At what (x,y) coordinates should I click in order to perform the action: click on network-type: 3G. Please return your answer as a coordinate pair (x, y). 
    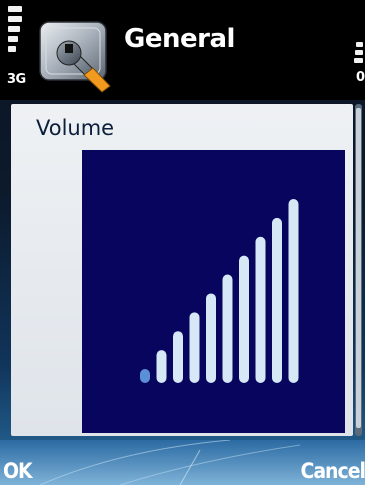
    Looking at the image, I should click on (16, 79).